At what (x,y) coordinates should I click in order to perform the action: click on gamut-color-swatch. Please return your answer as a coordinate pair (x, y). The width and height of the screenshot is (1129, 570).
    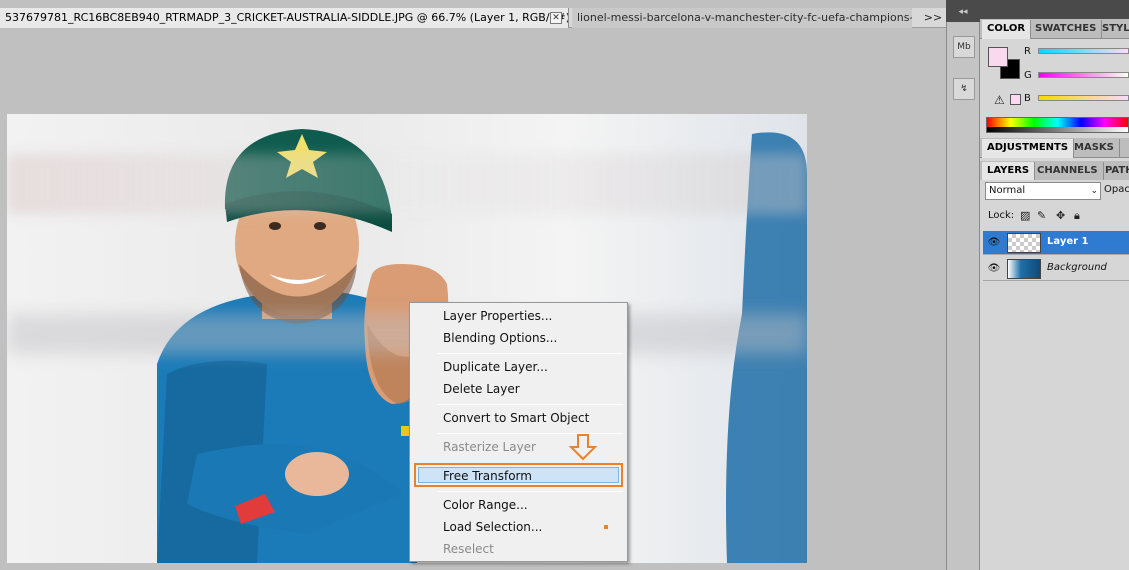
    Looking at the image, I should click on (1015, 99).